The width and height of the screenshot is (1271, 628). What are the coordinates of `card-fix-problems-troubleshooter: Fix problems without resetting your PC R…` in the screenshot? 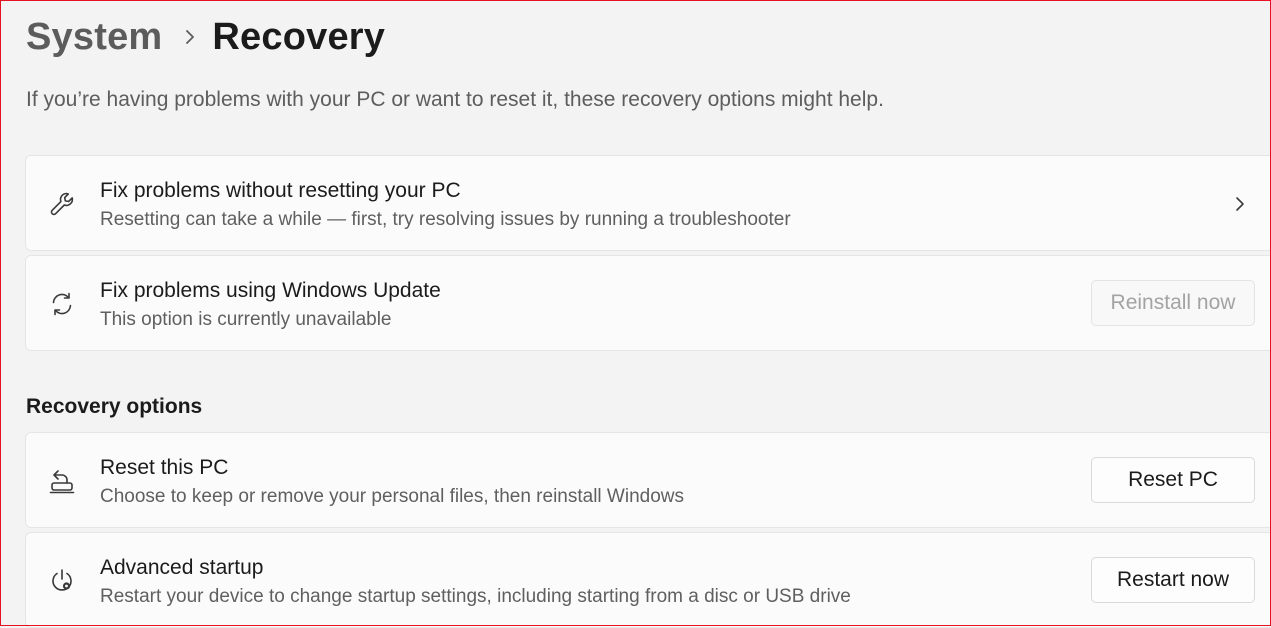 It's located at (648, 203).